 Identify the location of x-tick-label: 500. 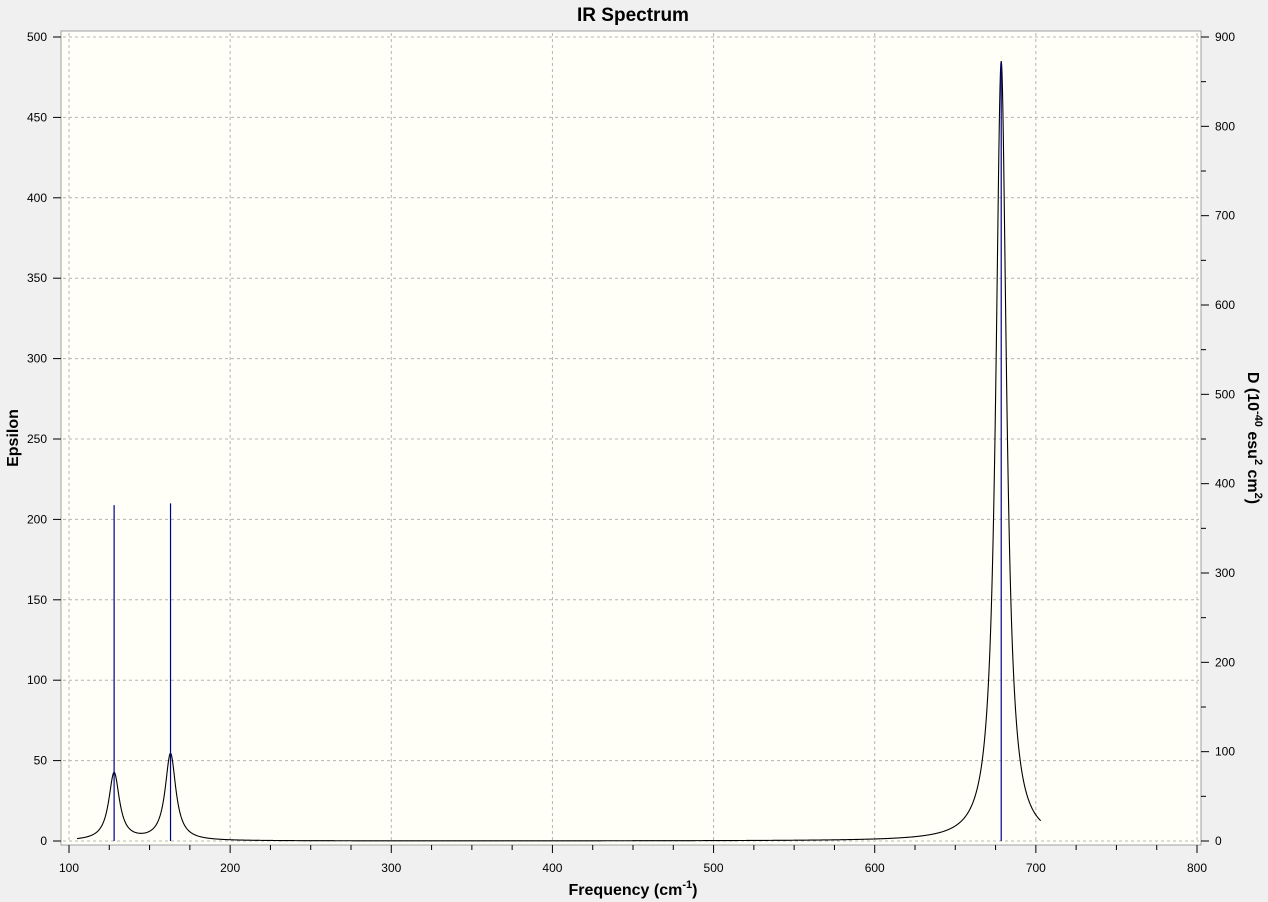
(714, 868).